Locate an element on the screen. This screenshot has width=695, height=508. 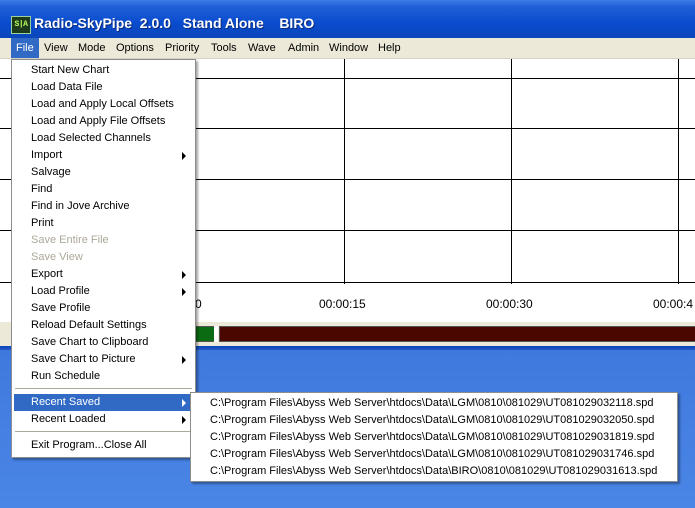
menu-item-label: Save Entire File is located at coordinates (70, 240).